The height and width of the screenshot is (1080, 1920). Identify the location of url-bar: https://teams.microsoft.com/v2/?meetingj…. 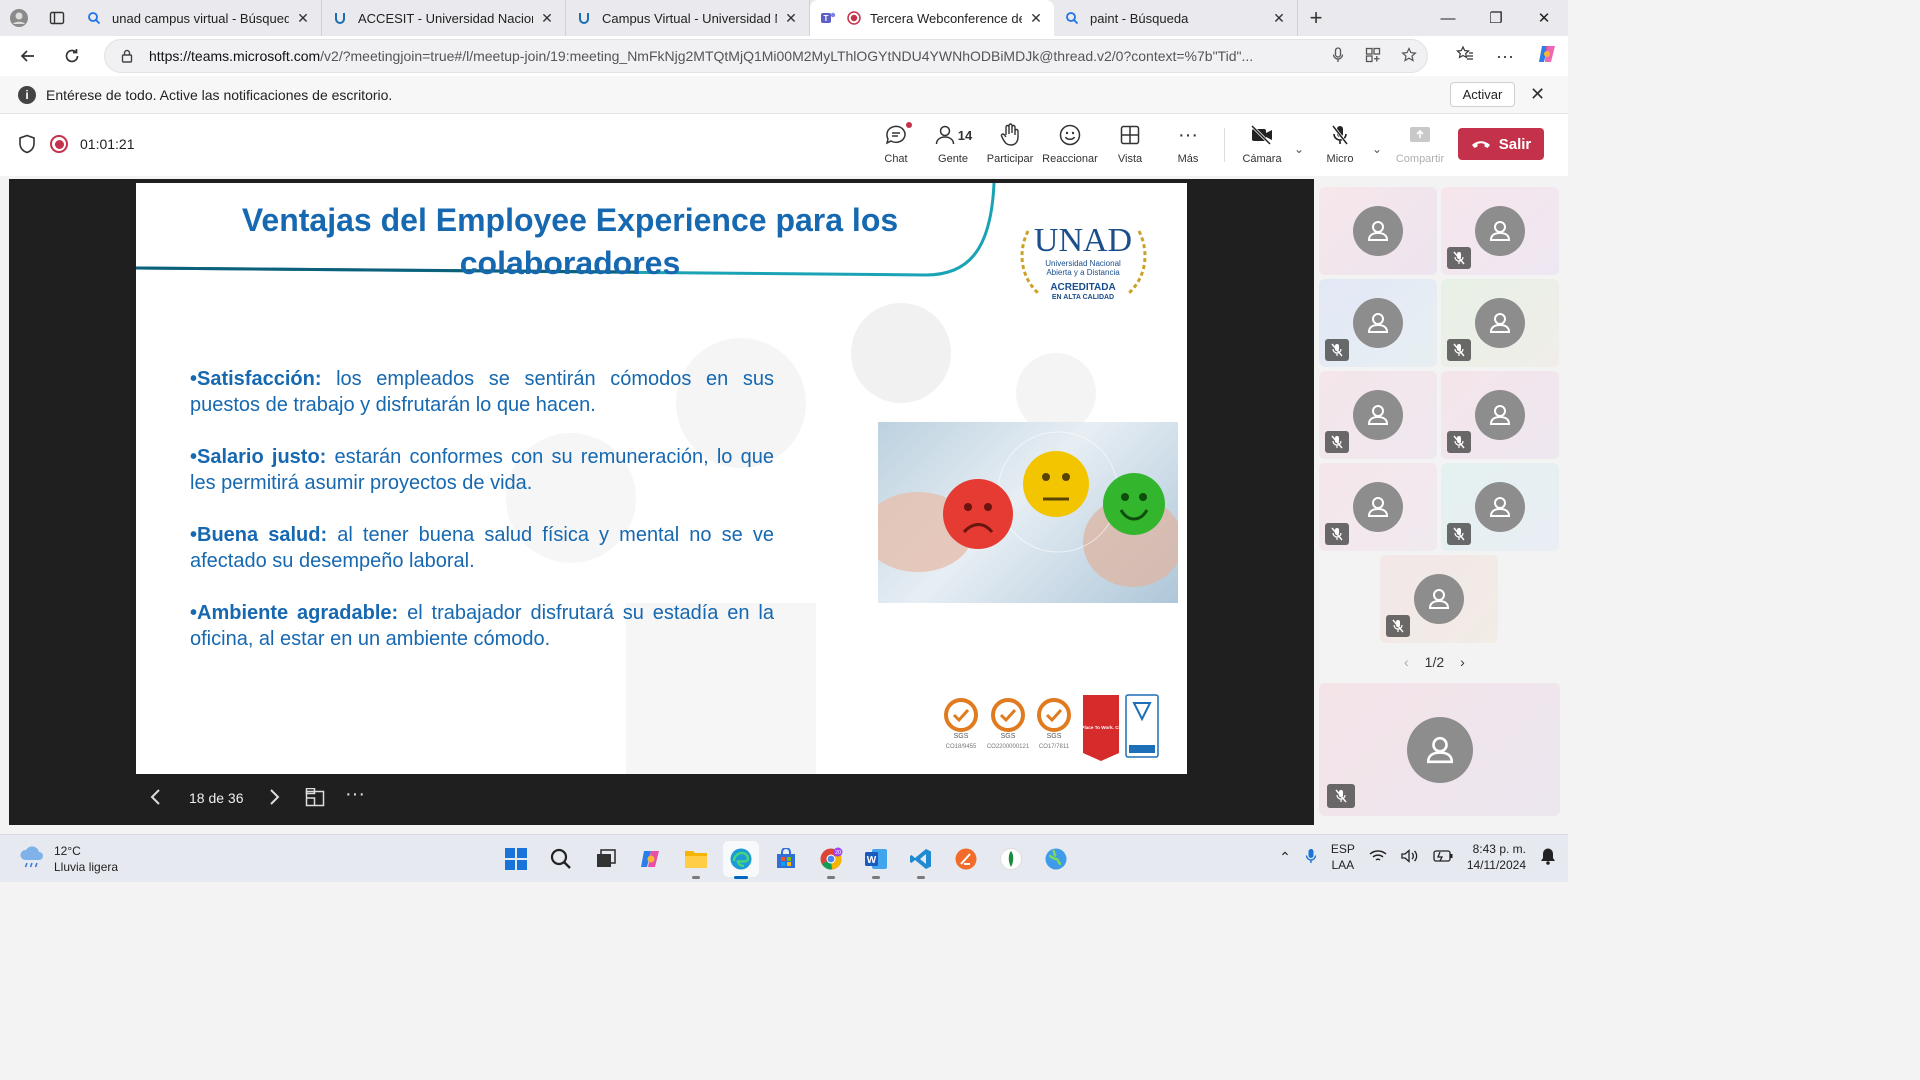
(766, 56).